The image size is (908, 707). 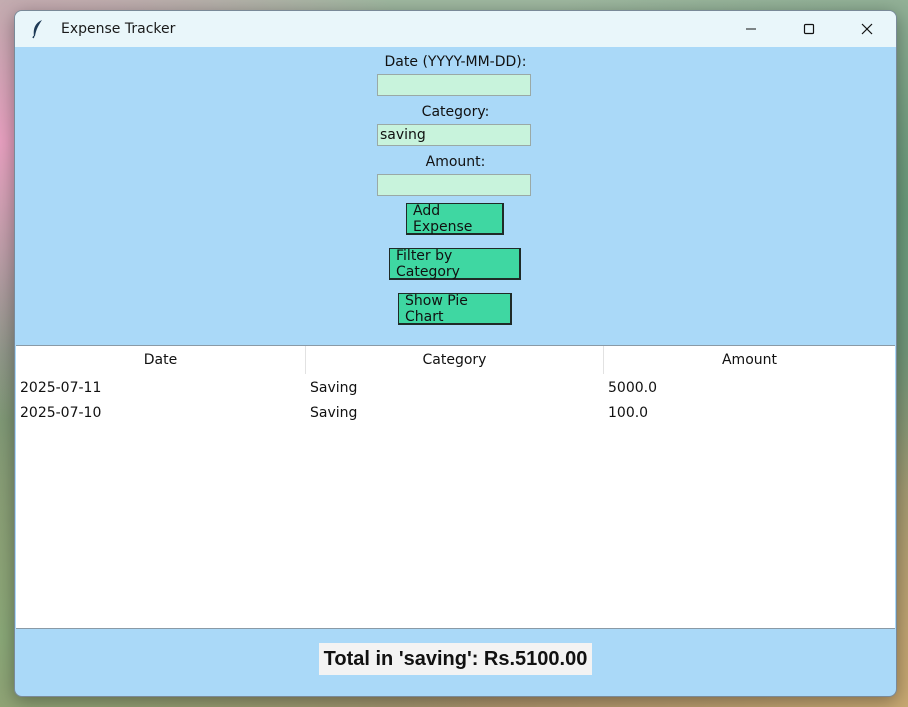 What do you see at coordinates (161, 360) in the screenshot?
I see `column-header-date: Date` at bounding box center [161, 360].